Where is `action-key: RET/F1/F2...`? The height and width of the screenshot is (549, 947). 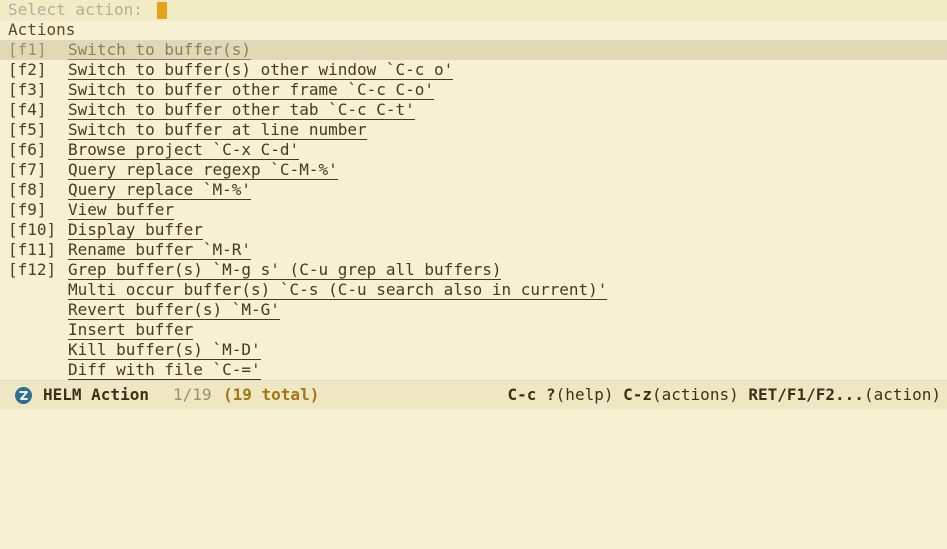 action-key: RET/F1/F2... is located at coordinates (806, 394).